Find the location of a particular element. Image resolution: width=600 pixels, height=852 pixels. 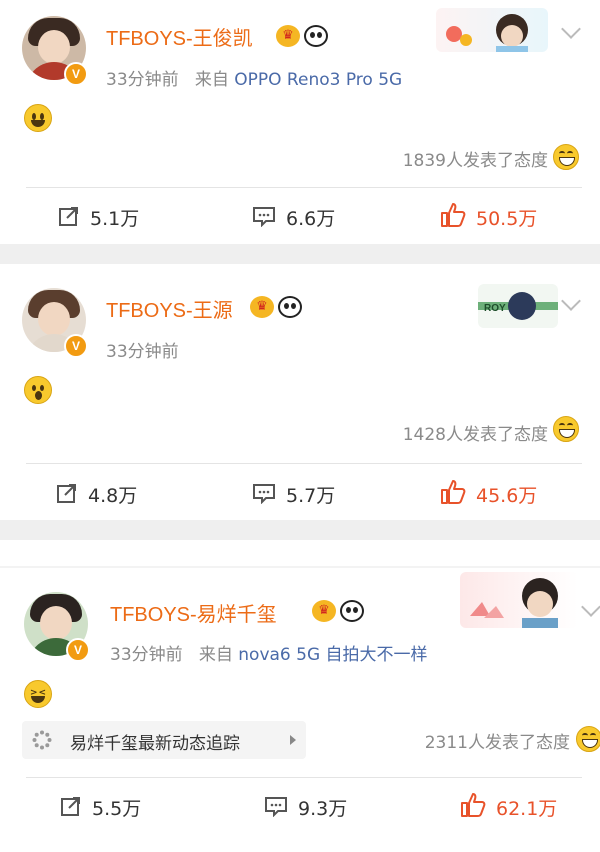

reaction-summary: 1428人发表了态度 is located at coordinates (475, 432).